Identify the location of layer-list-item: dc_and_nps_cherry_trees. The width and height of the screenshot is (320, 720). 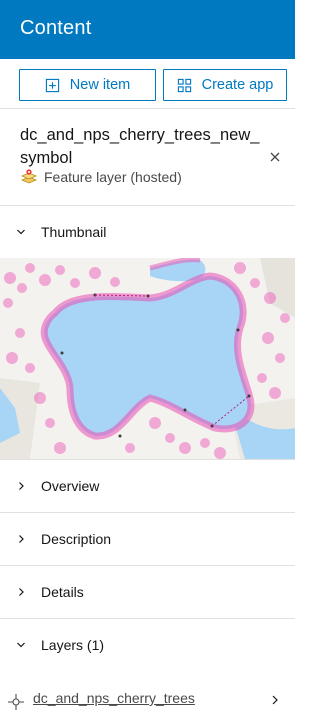
(147, 698).